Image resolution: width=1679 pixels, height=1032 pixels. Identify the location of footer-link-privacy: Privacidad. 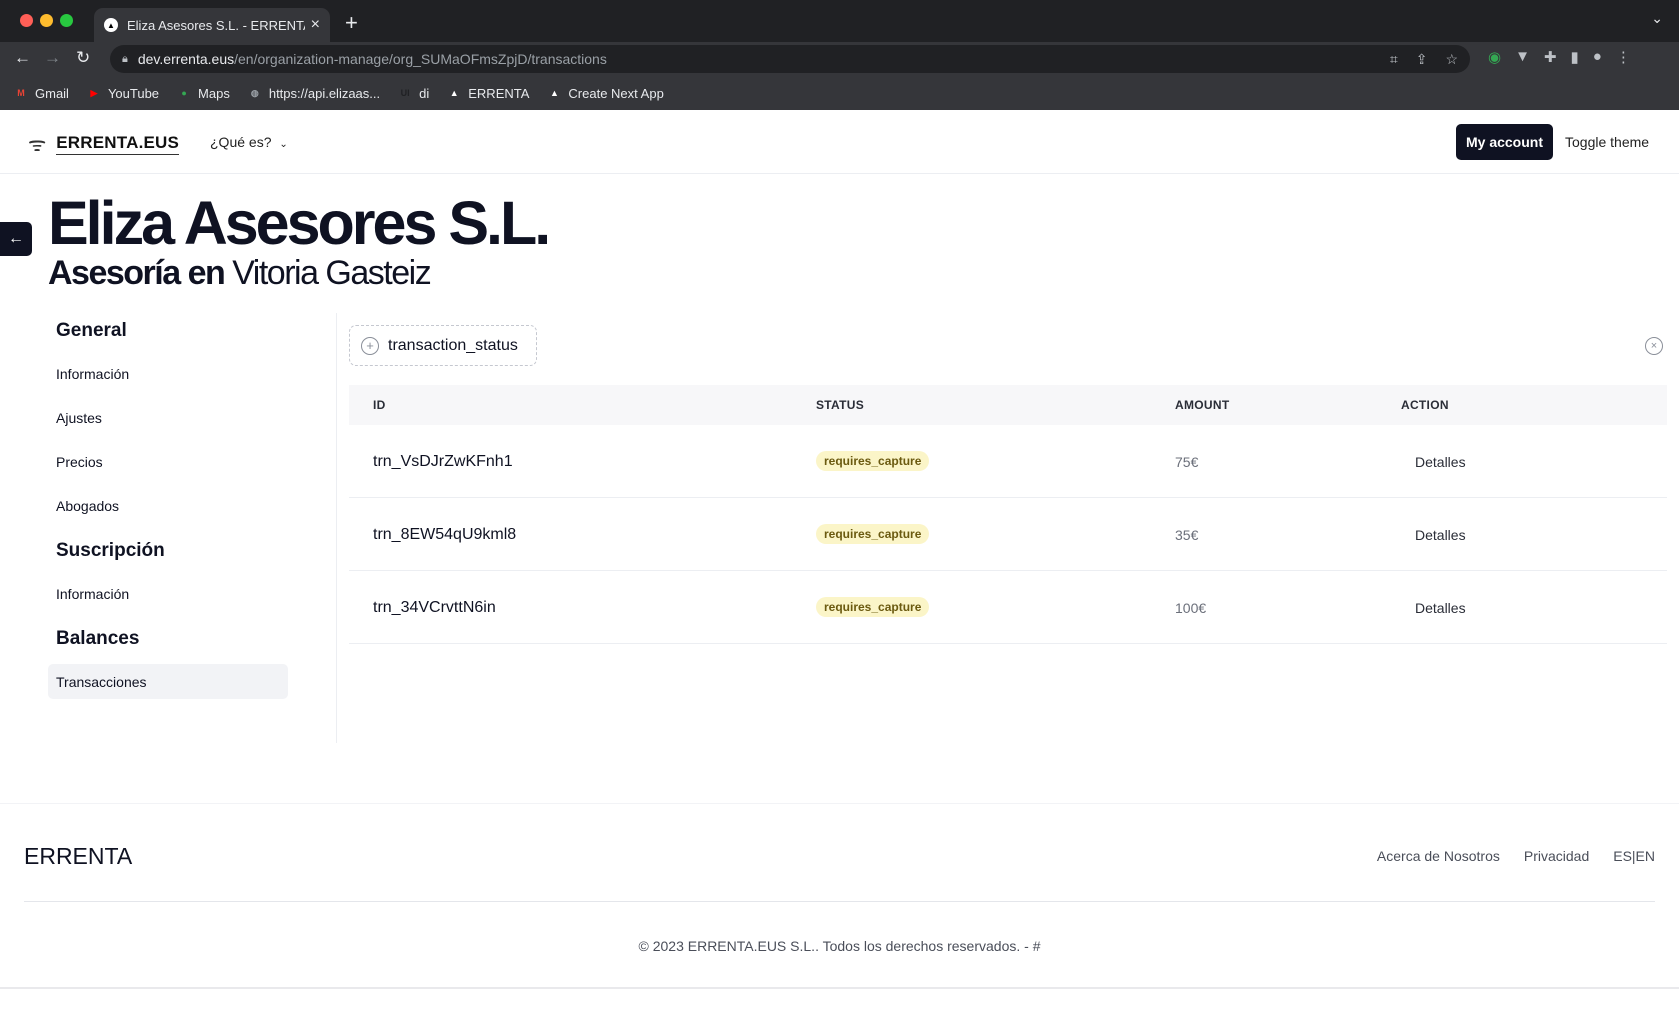
(1556, 856).